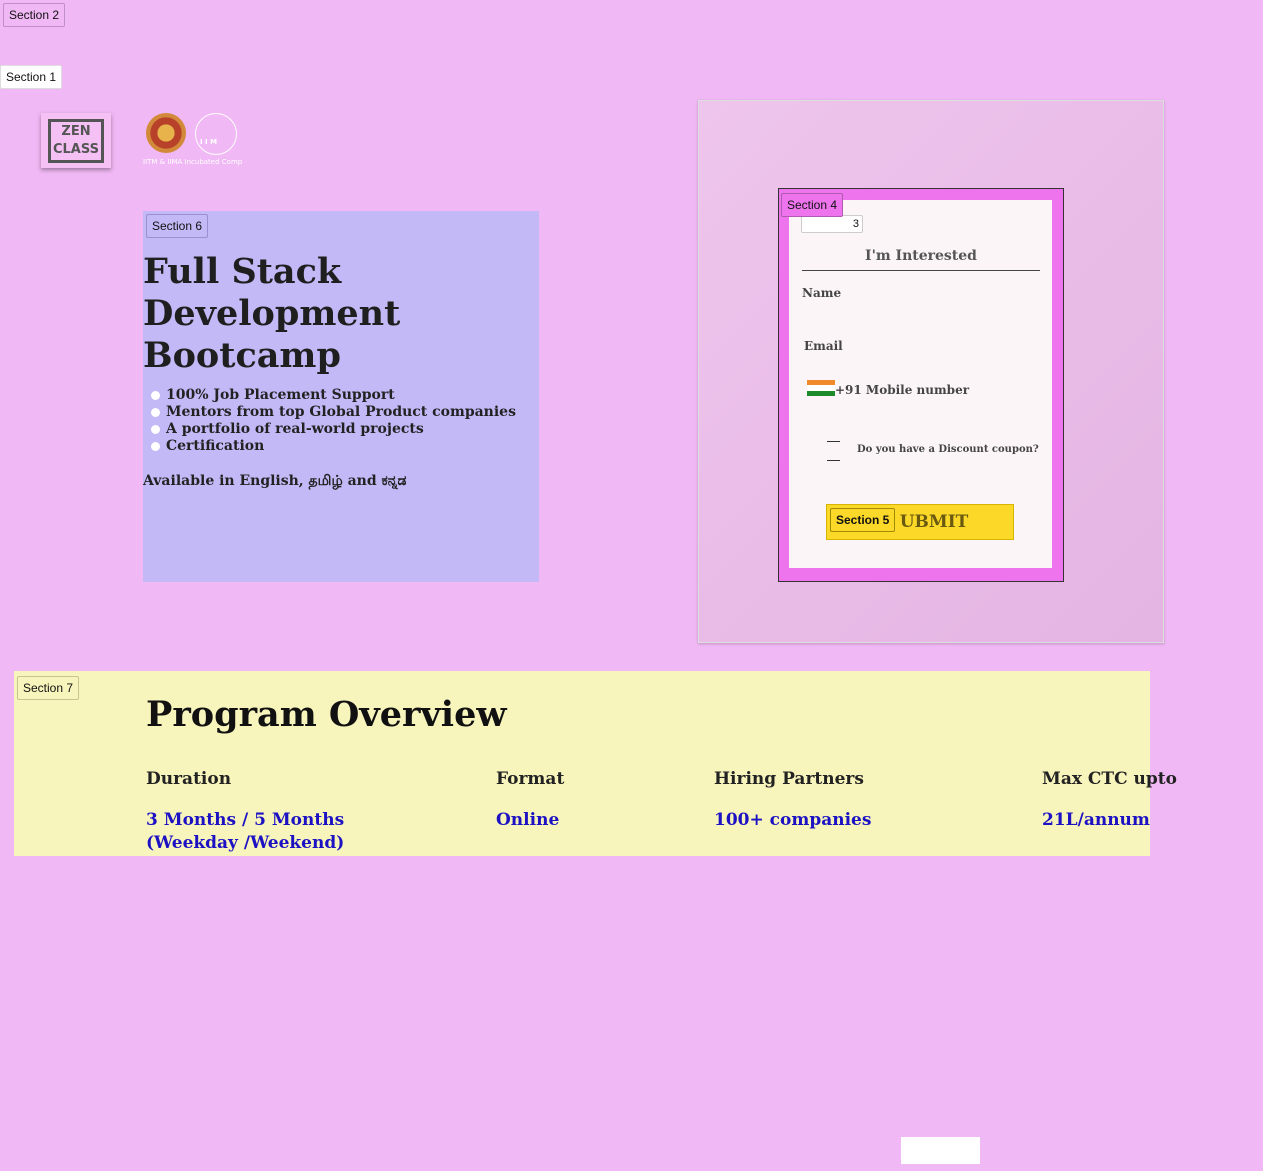 The width and height of the screenshot is (1263, 1171). Describe the element at coordinates (832, 224) in the screenshot. I see `section-3-label: 3` at that location.